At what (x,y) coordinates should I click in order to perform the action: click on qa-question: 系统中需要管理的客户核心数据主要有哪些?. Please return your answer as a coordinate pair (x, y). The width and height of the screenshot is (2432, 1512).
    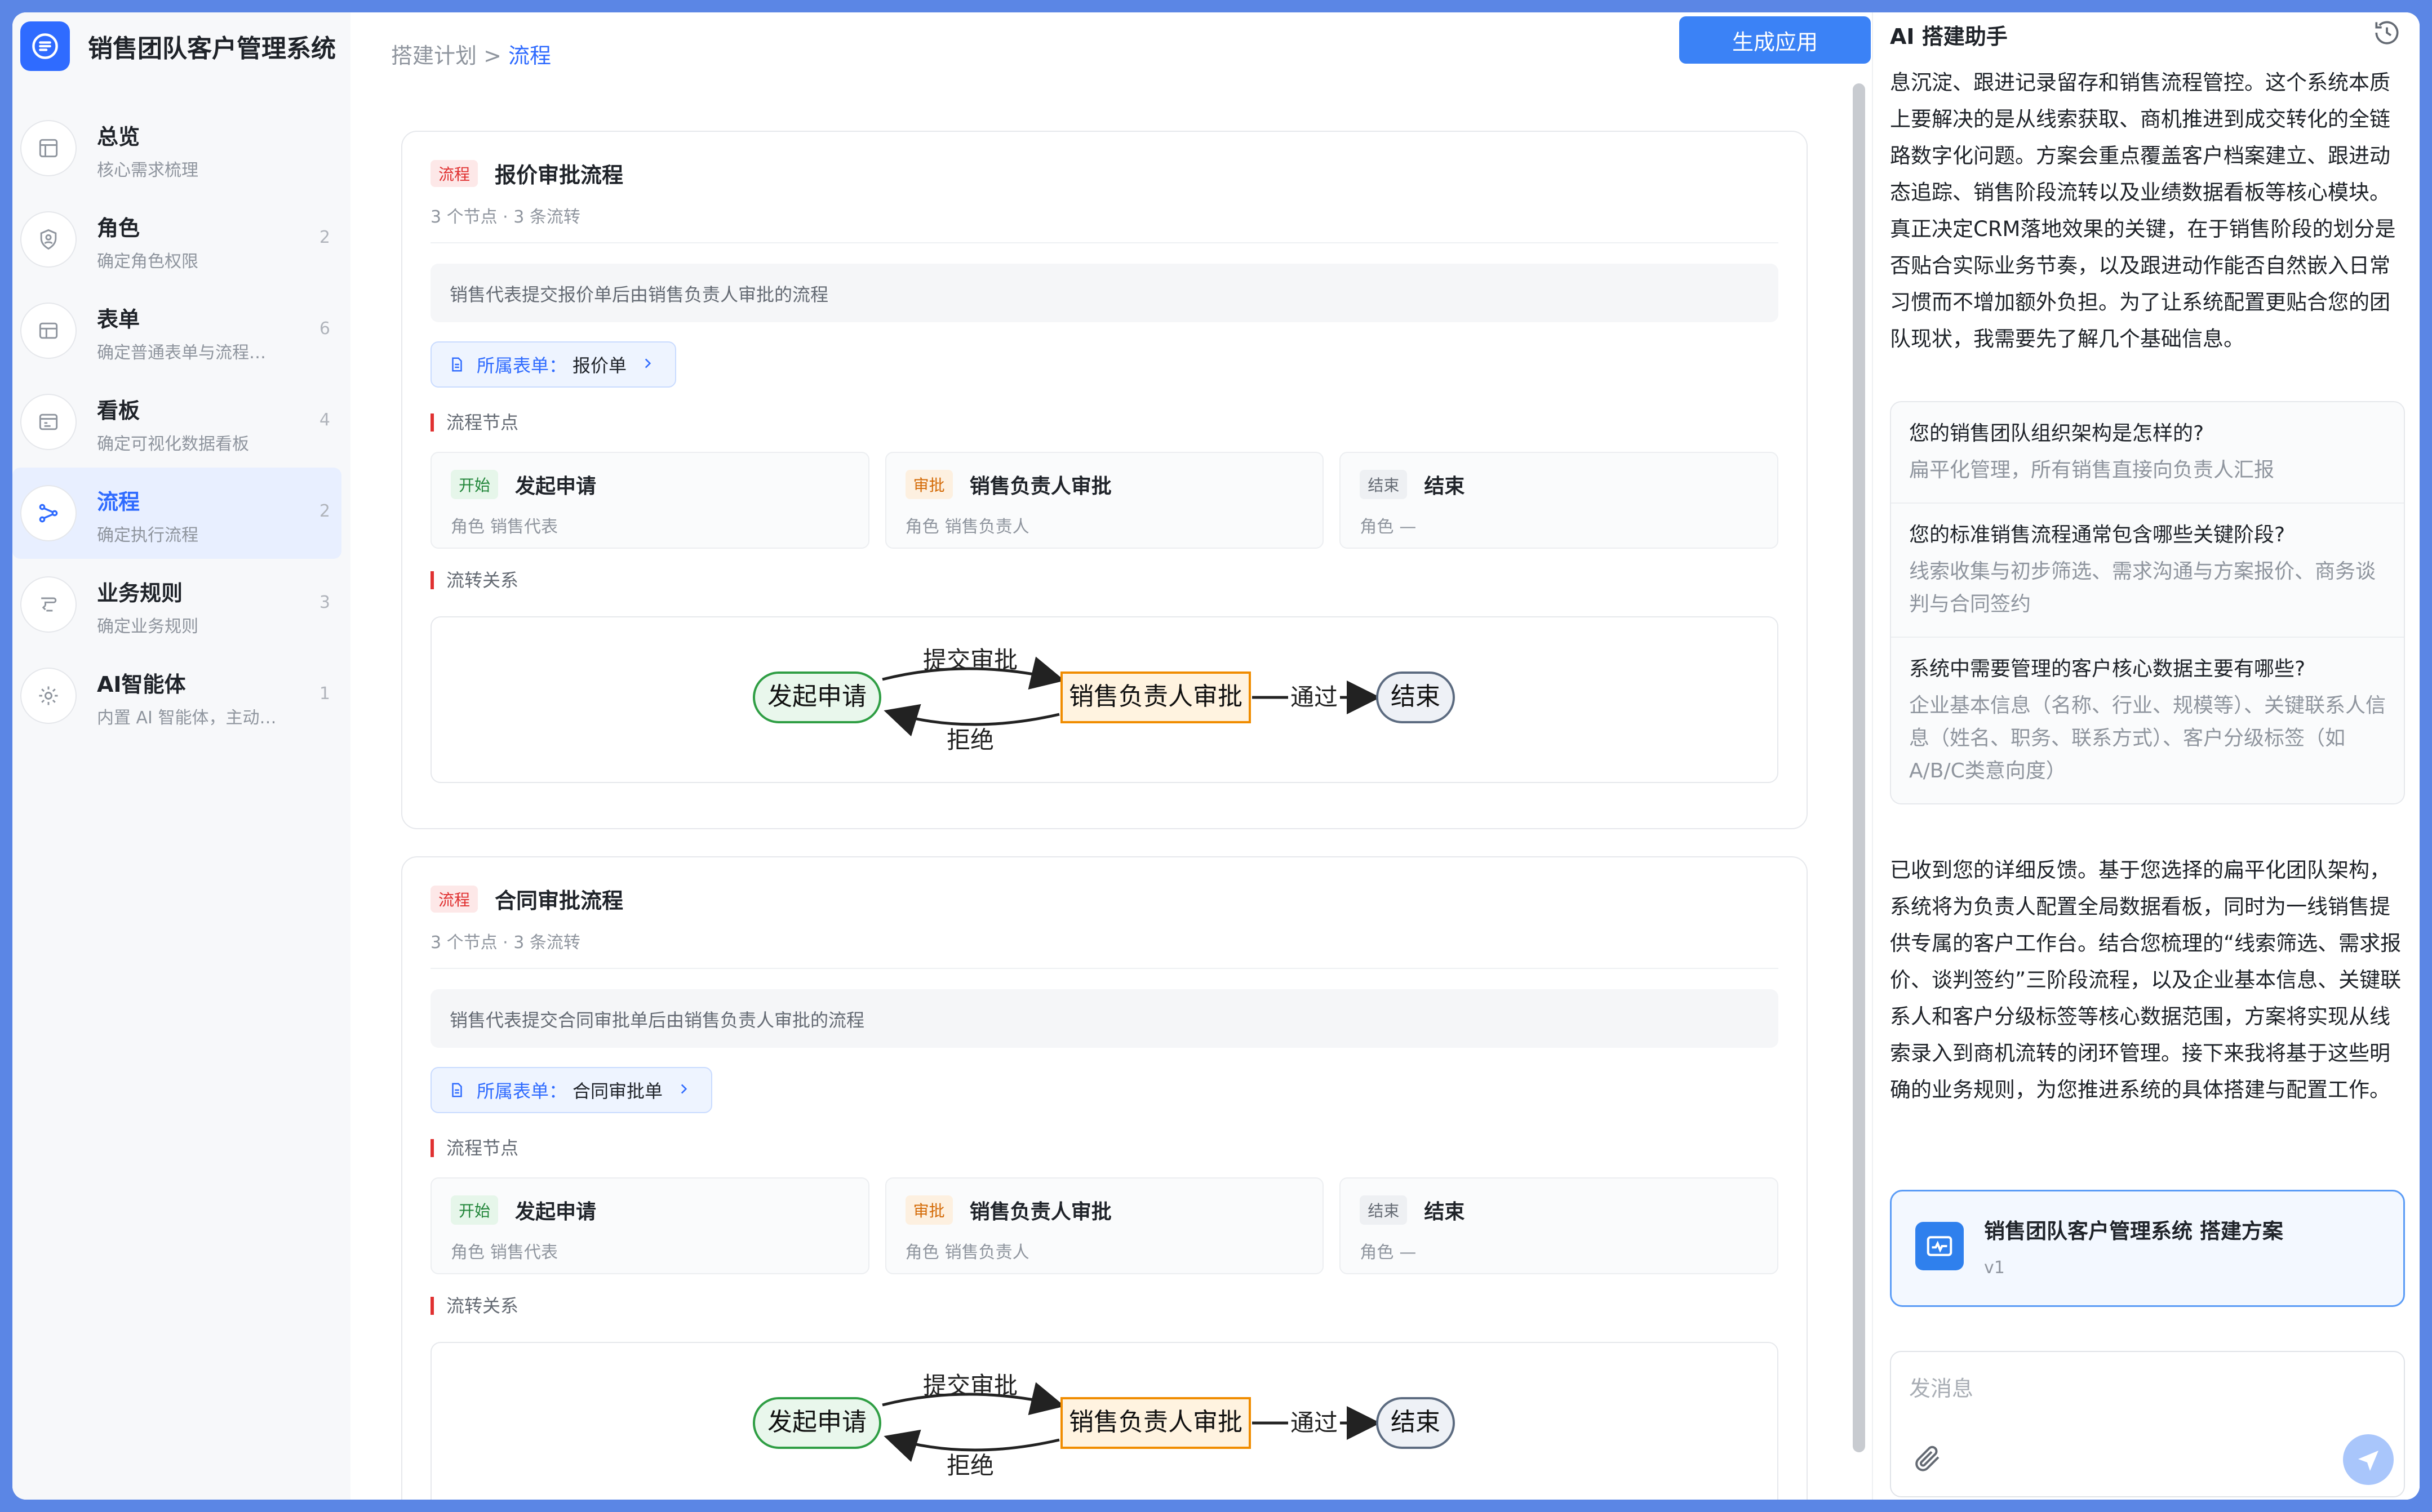
    Looking at the image, I should click on (2107, 669).